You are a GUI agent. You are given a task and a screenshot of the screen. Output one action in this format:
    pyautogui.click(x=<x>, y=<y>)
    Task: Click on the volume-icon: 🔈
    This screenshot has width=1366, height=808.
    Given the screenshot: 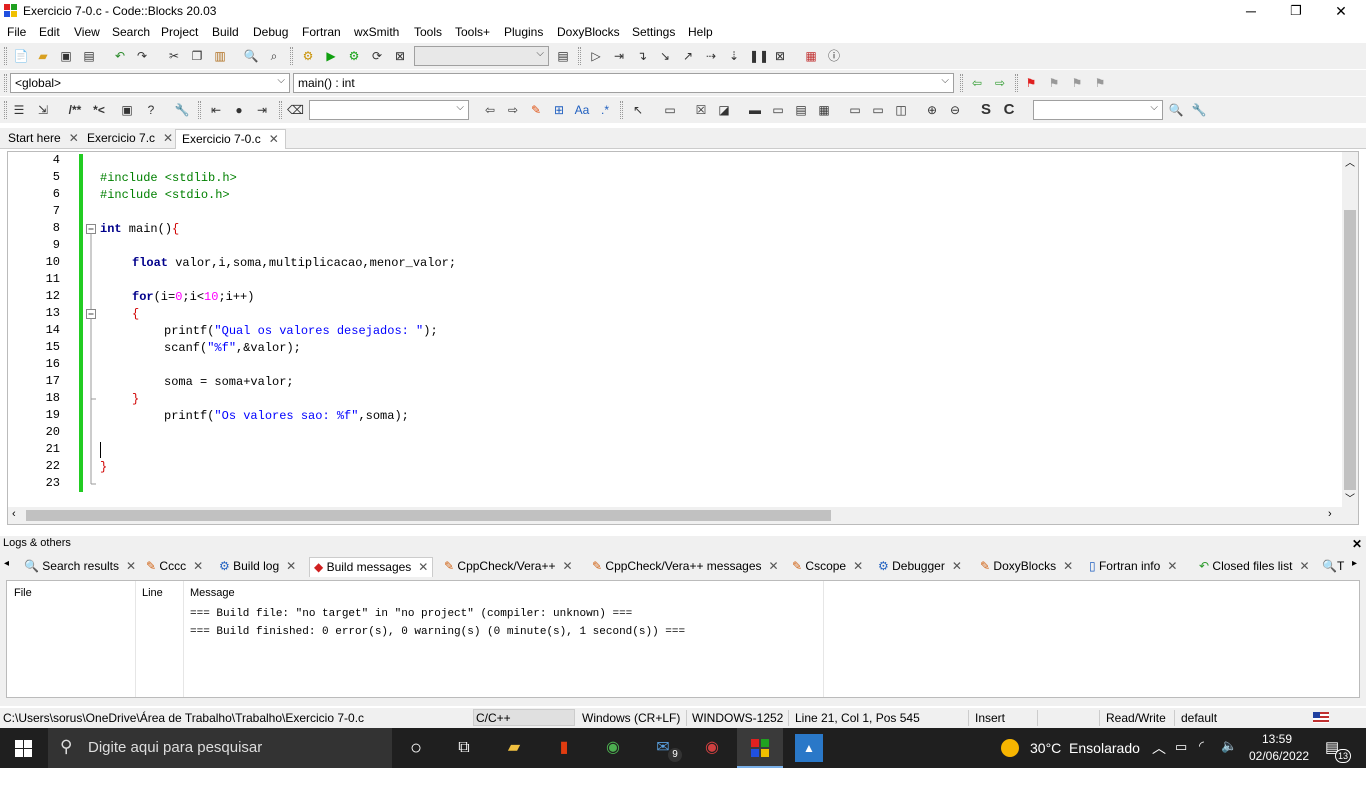 What is the action you would take?
    pyautogui.click(x=1229, y=746)
    